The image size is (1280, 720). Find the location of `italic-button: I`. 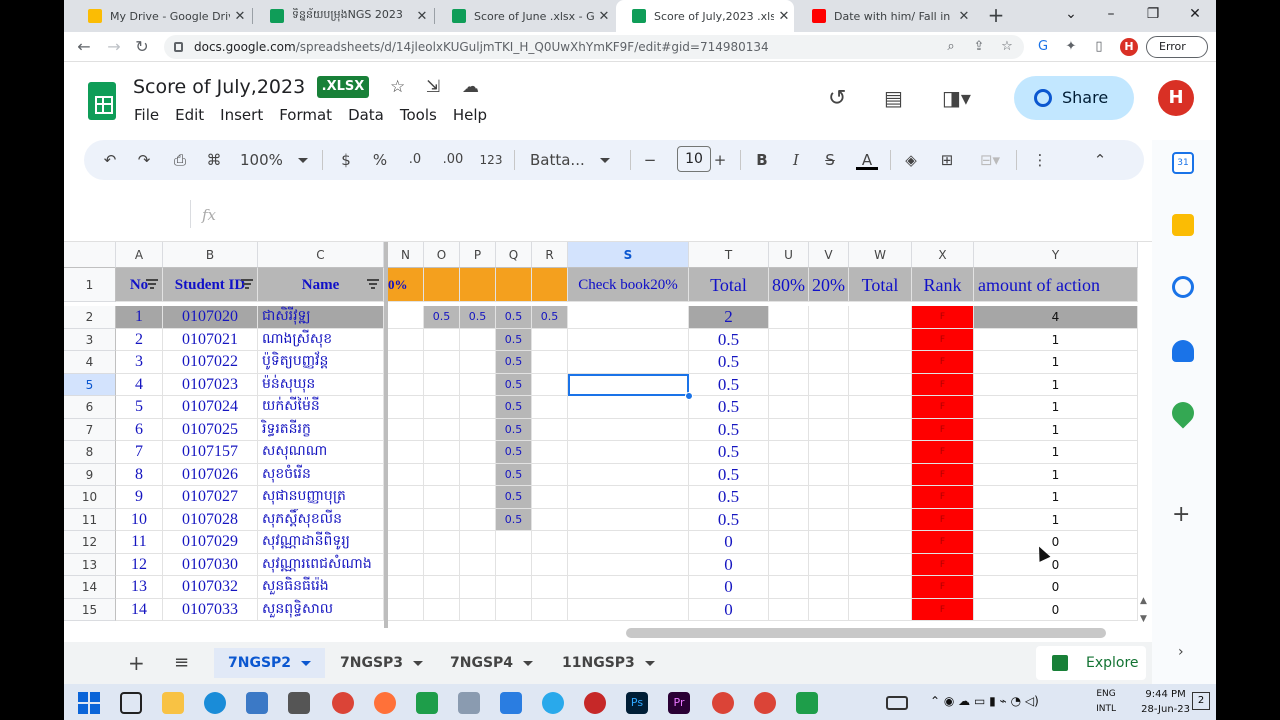

italic-button: I is located at coordinates (796, 160).